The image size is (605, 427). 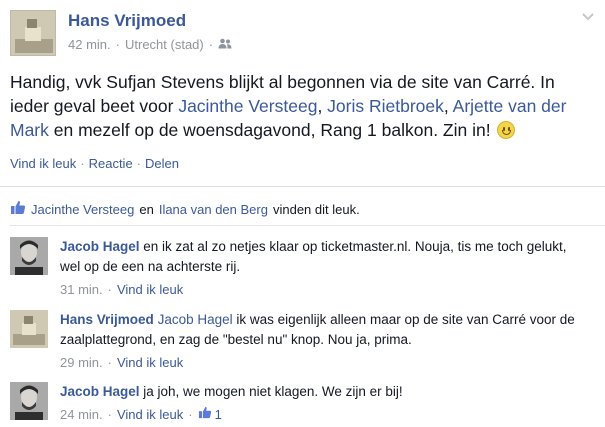 What do you see at coordinates (213, 209) in the screenshot?
I see `liker-name: Ilana van den Berg` at bounding box center [213, 209].